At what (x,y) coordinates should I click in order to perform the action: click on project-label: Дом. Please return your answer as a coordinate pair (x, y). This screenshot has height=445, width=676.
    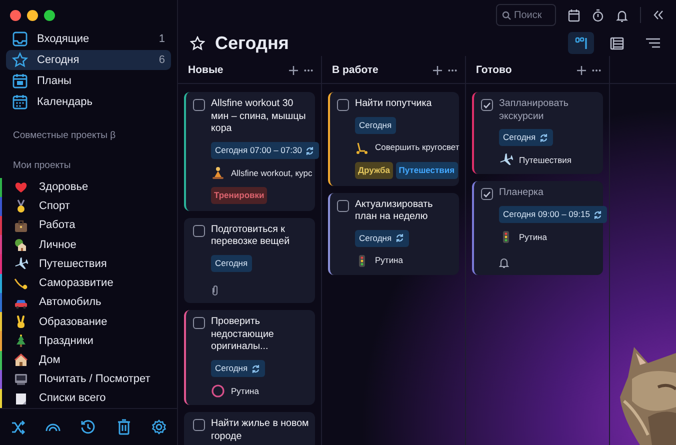
    Looking at the image, I should click on (49, 360).